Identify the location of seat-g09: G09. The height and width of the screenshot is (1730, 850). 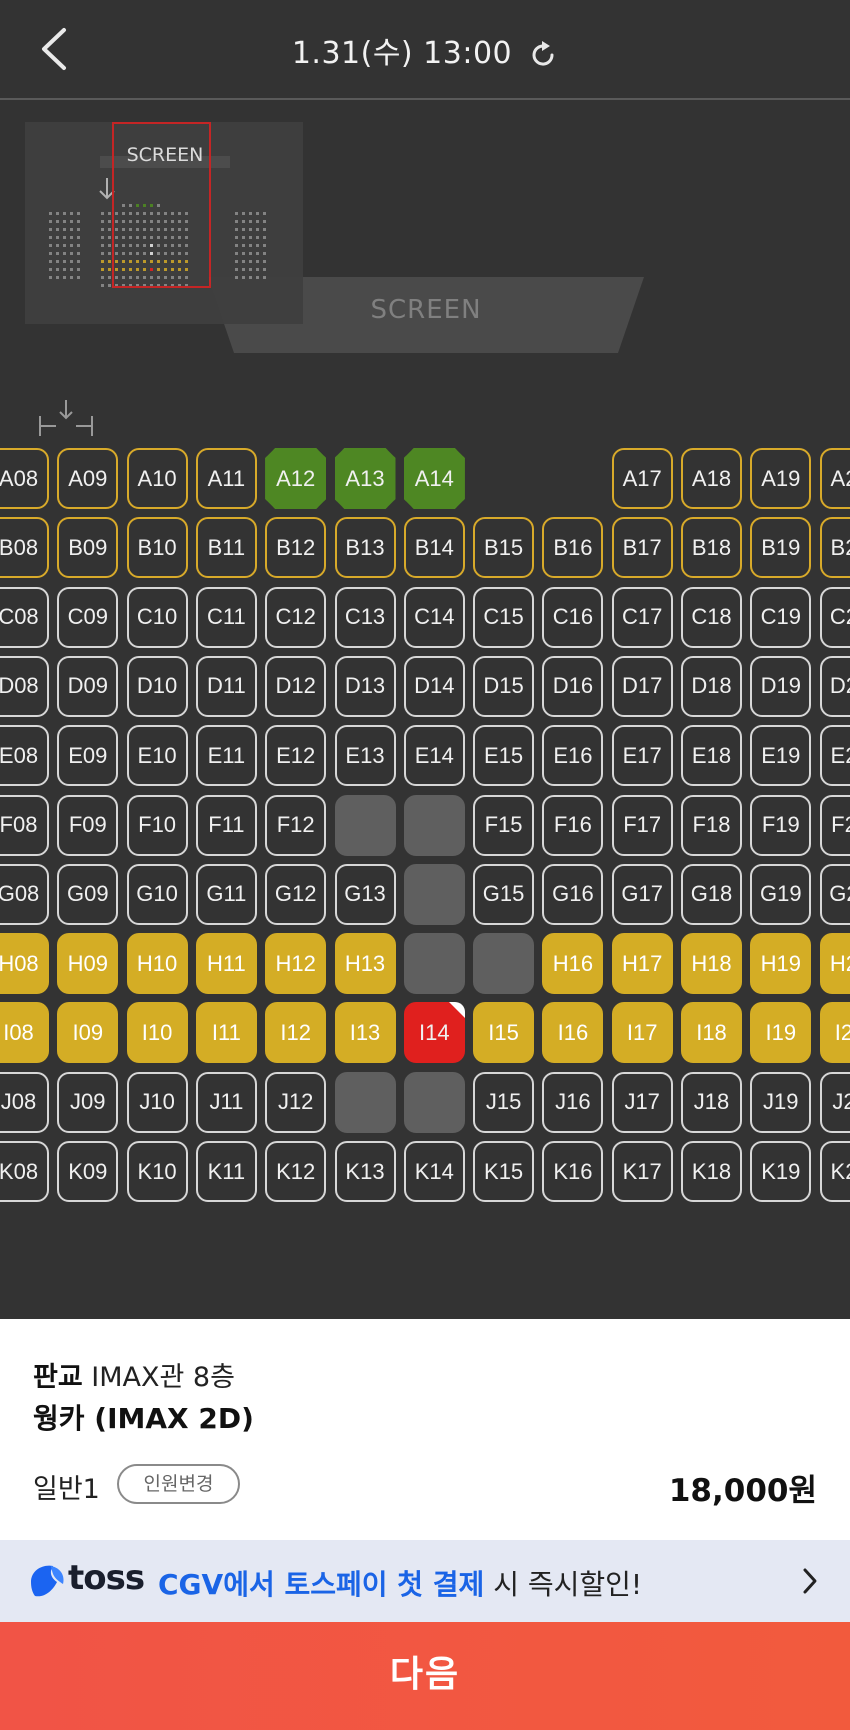
(88, 894).